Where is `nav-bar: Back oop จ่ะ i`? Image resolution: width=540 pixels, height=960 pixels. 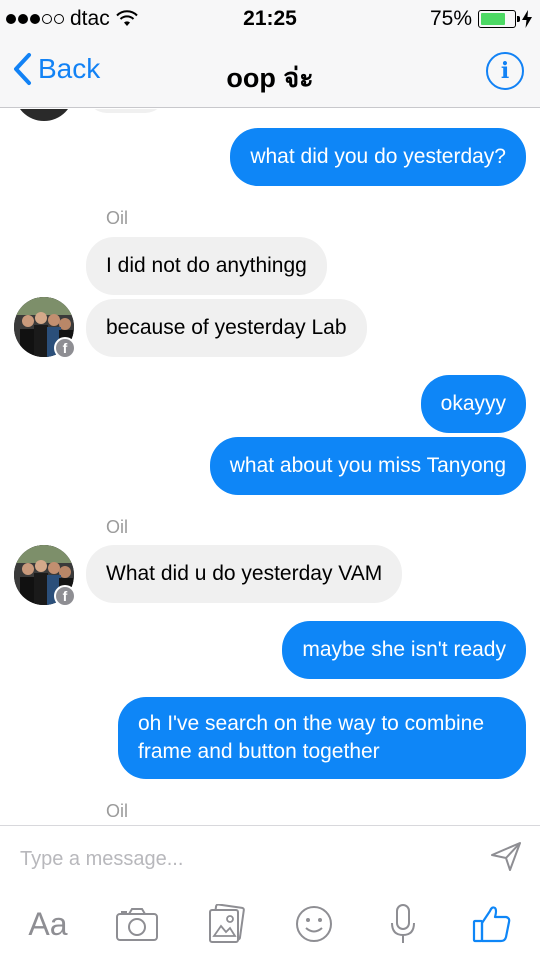 nav-bar: Back oop จ่ะ i is located at coordinates (270, 72).